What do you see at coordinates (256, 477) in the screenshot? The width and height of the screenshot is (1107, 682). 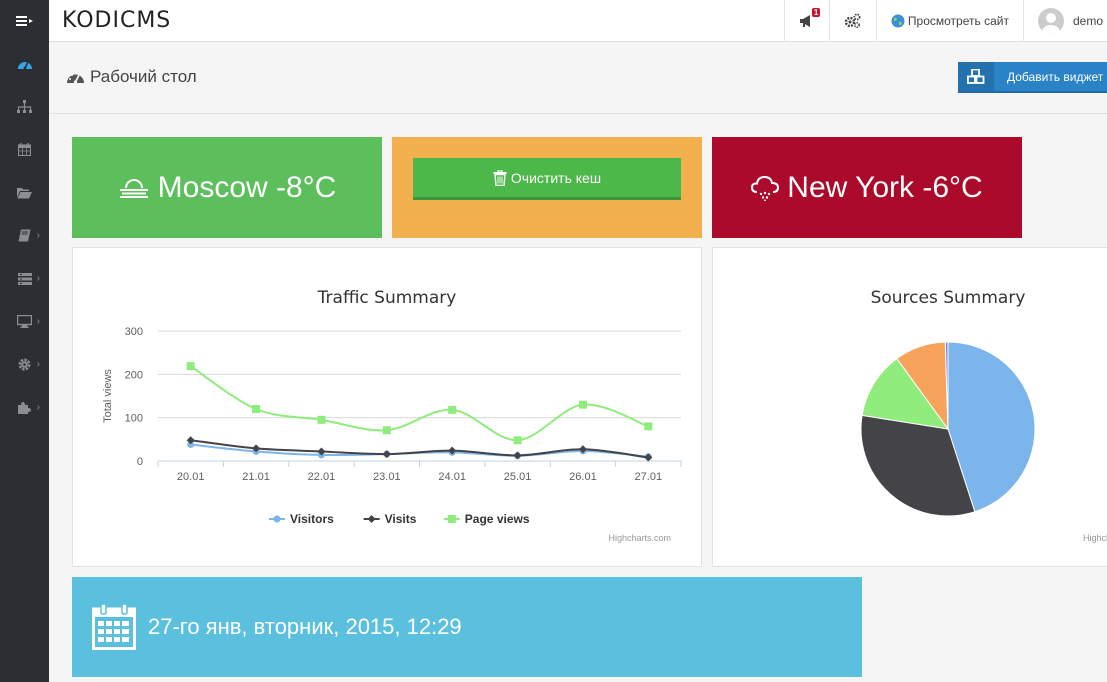 I see `x-tick-label: 21.01` at bounding box center [256, 477].